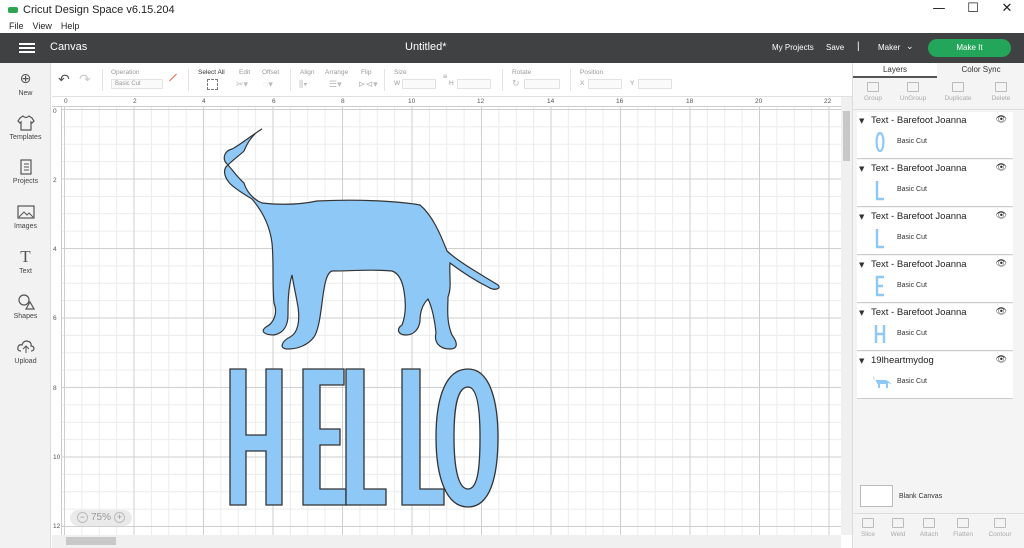  Describe the element at coordinates (25, 172) in the screenshot. I see `sidebar-item-projects: Projects` at that location.